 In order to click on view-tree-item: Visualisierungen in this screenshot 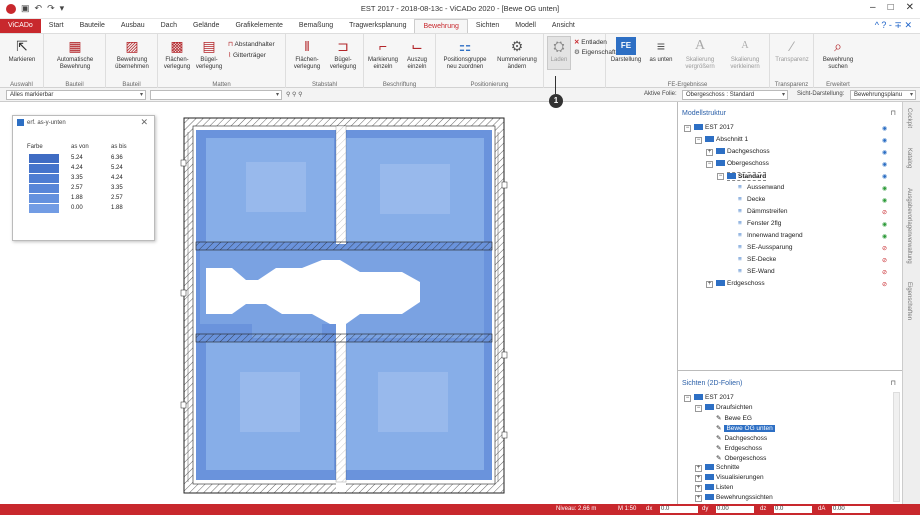, I will do `click(734, 477)`.